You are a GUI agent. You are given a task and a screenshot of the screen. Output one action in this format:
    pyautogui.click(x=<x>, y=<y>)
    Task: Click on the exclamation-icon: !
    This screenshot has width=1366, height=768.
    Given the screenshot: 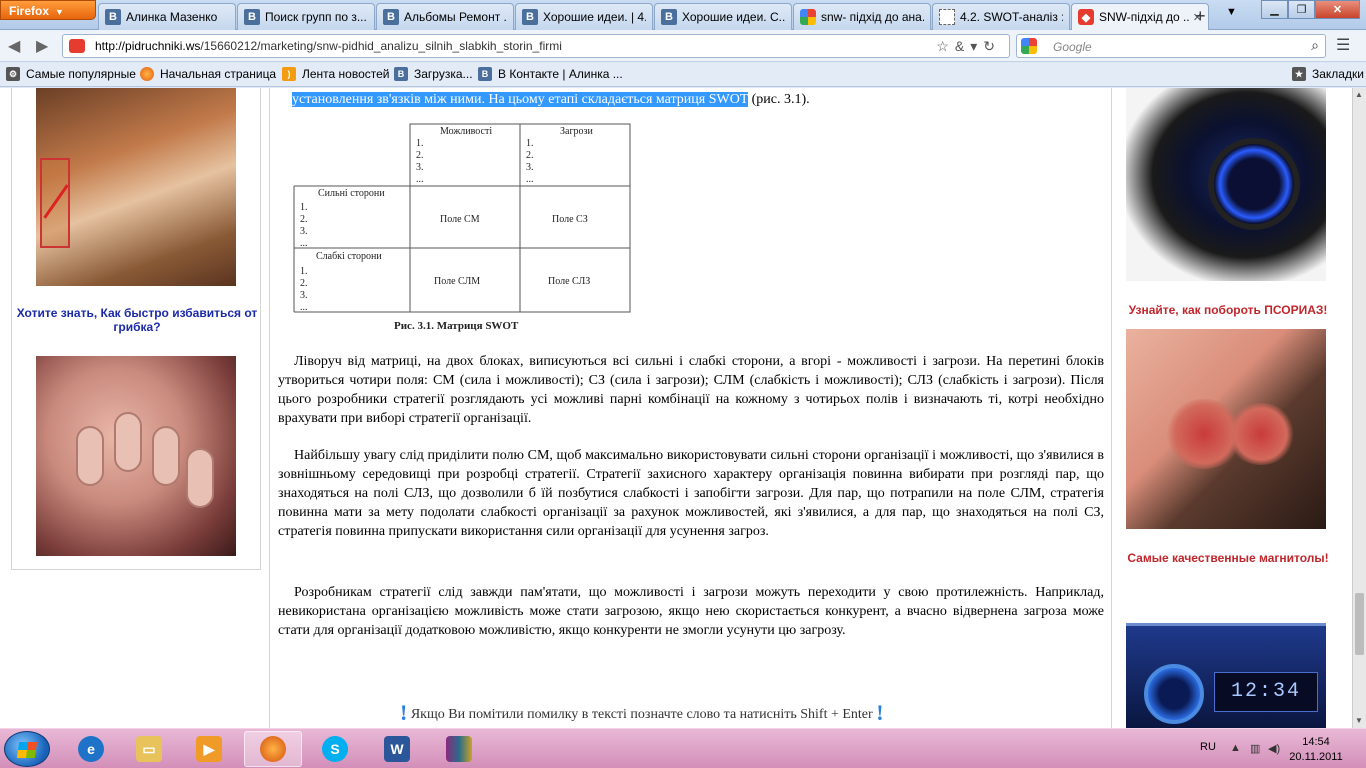 What is the action you would take?
    pyautogui.click(x=404, y=712)
    